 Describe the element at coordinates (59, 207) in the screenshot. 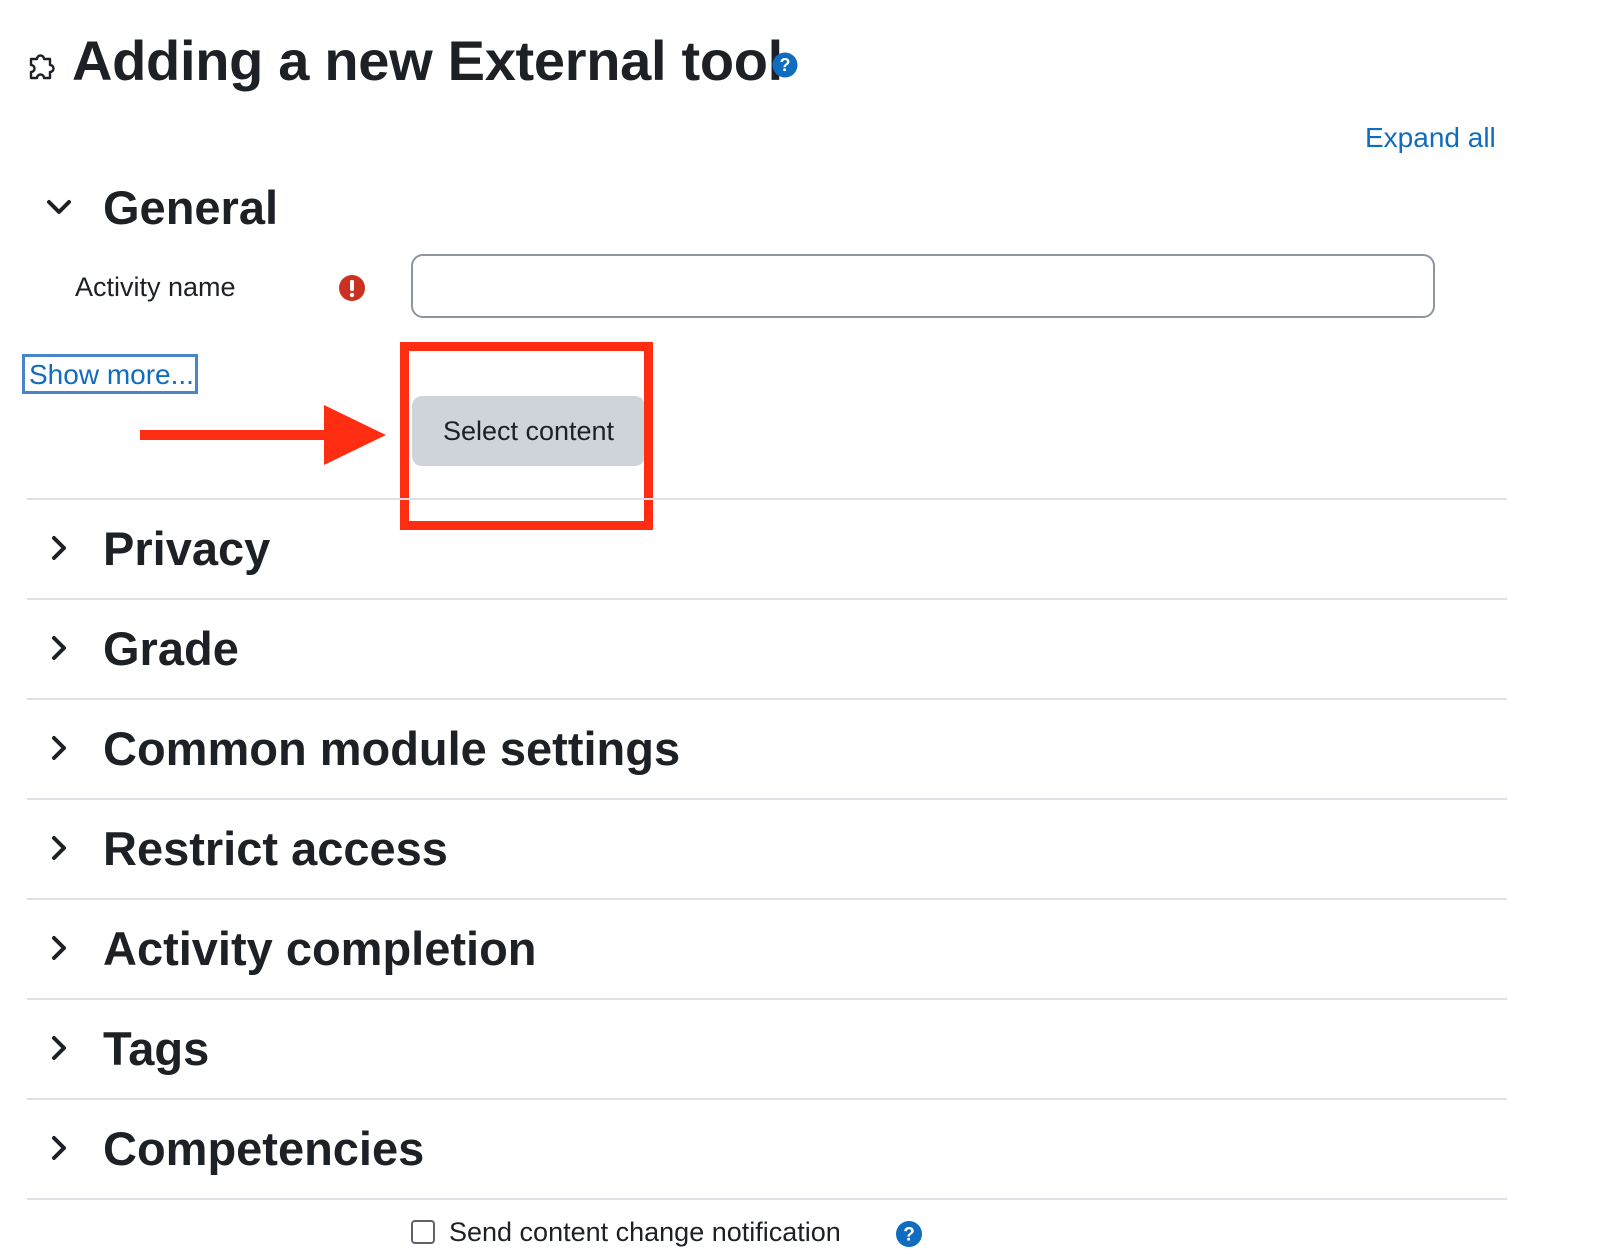

I see `chevron-down-icon` at that location.